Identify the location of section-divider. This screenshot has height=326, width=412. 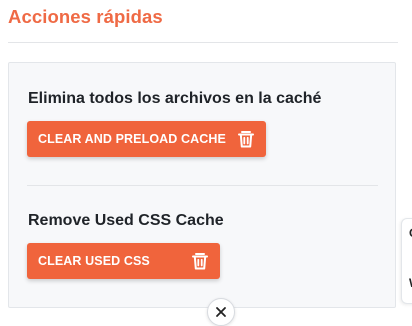
(203, 42).